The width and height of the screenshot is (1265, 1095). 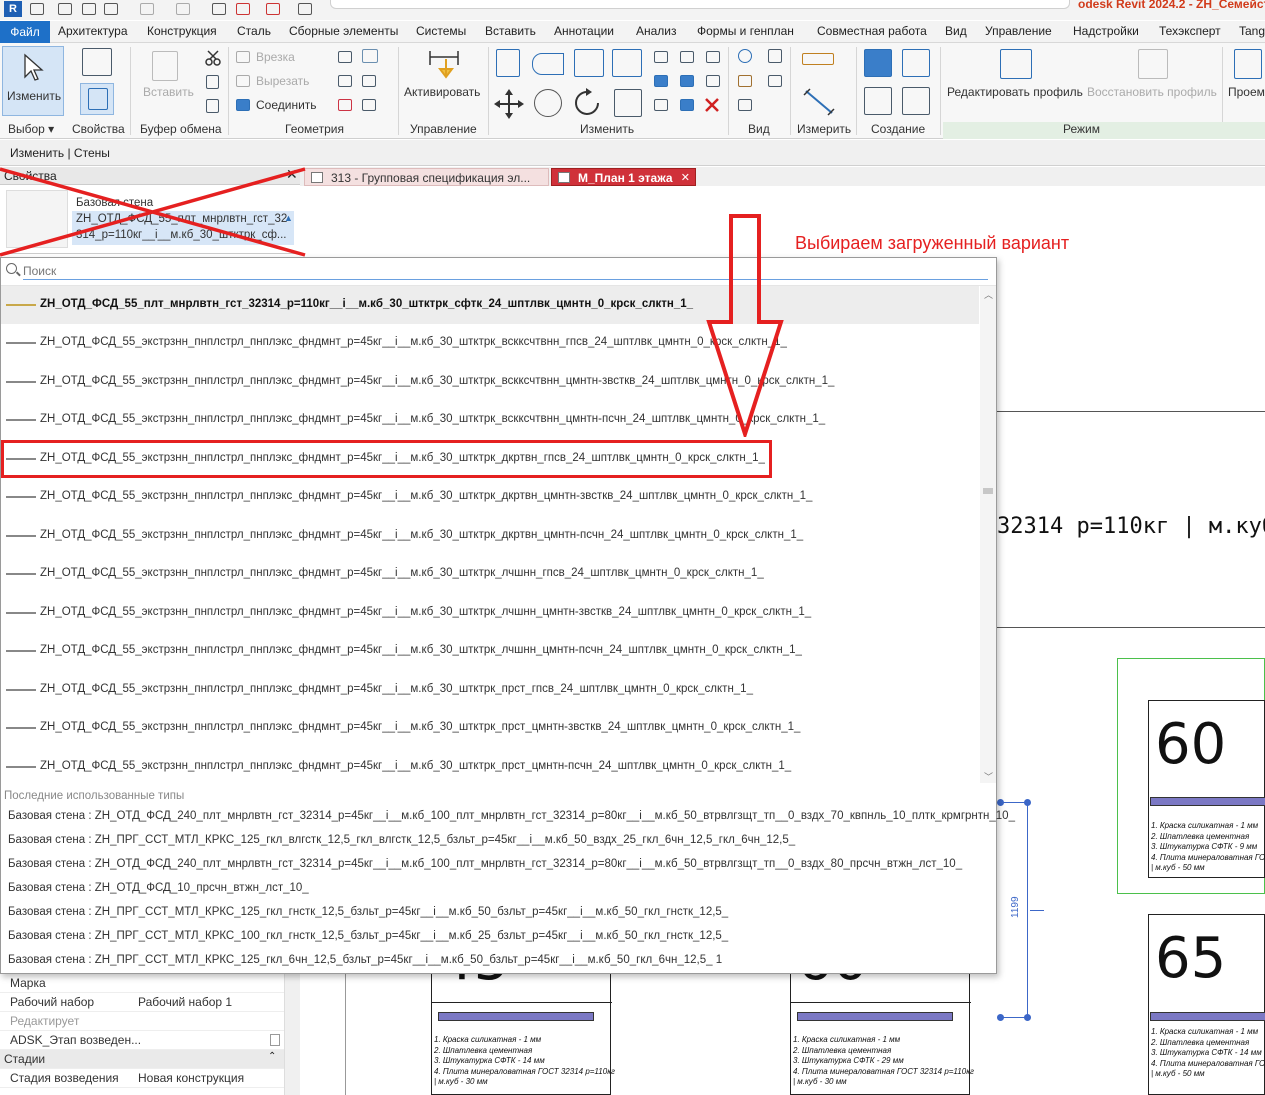 What do you see at coordinates (182, 31) in the screenshot?
I see `tab-structure: Конструкция` at bounding box center [182, 31].